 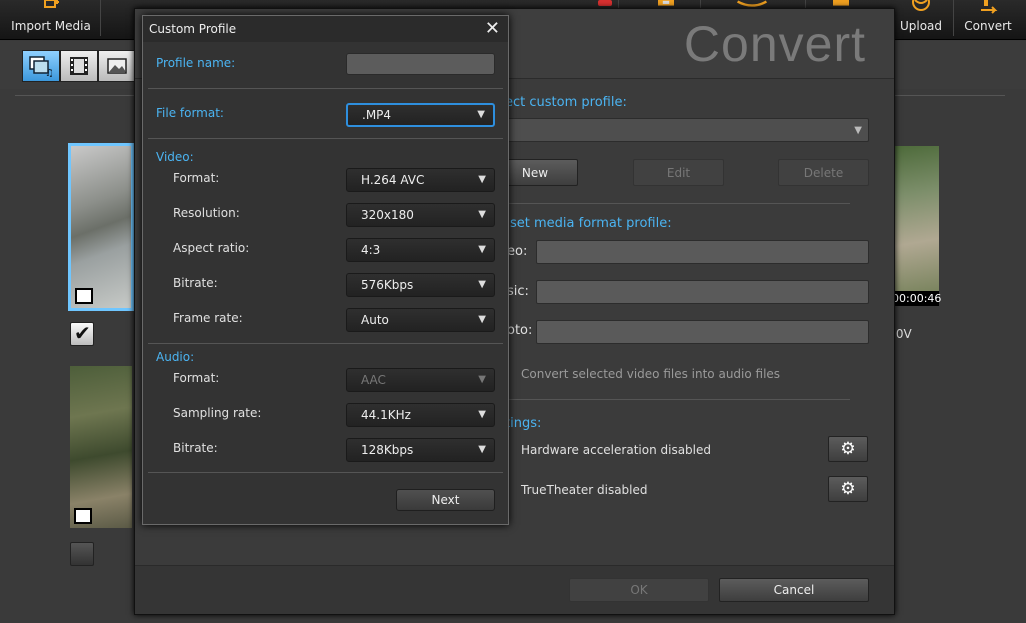 I want to click on upload-icon, so click(x=921, y=5).